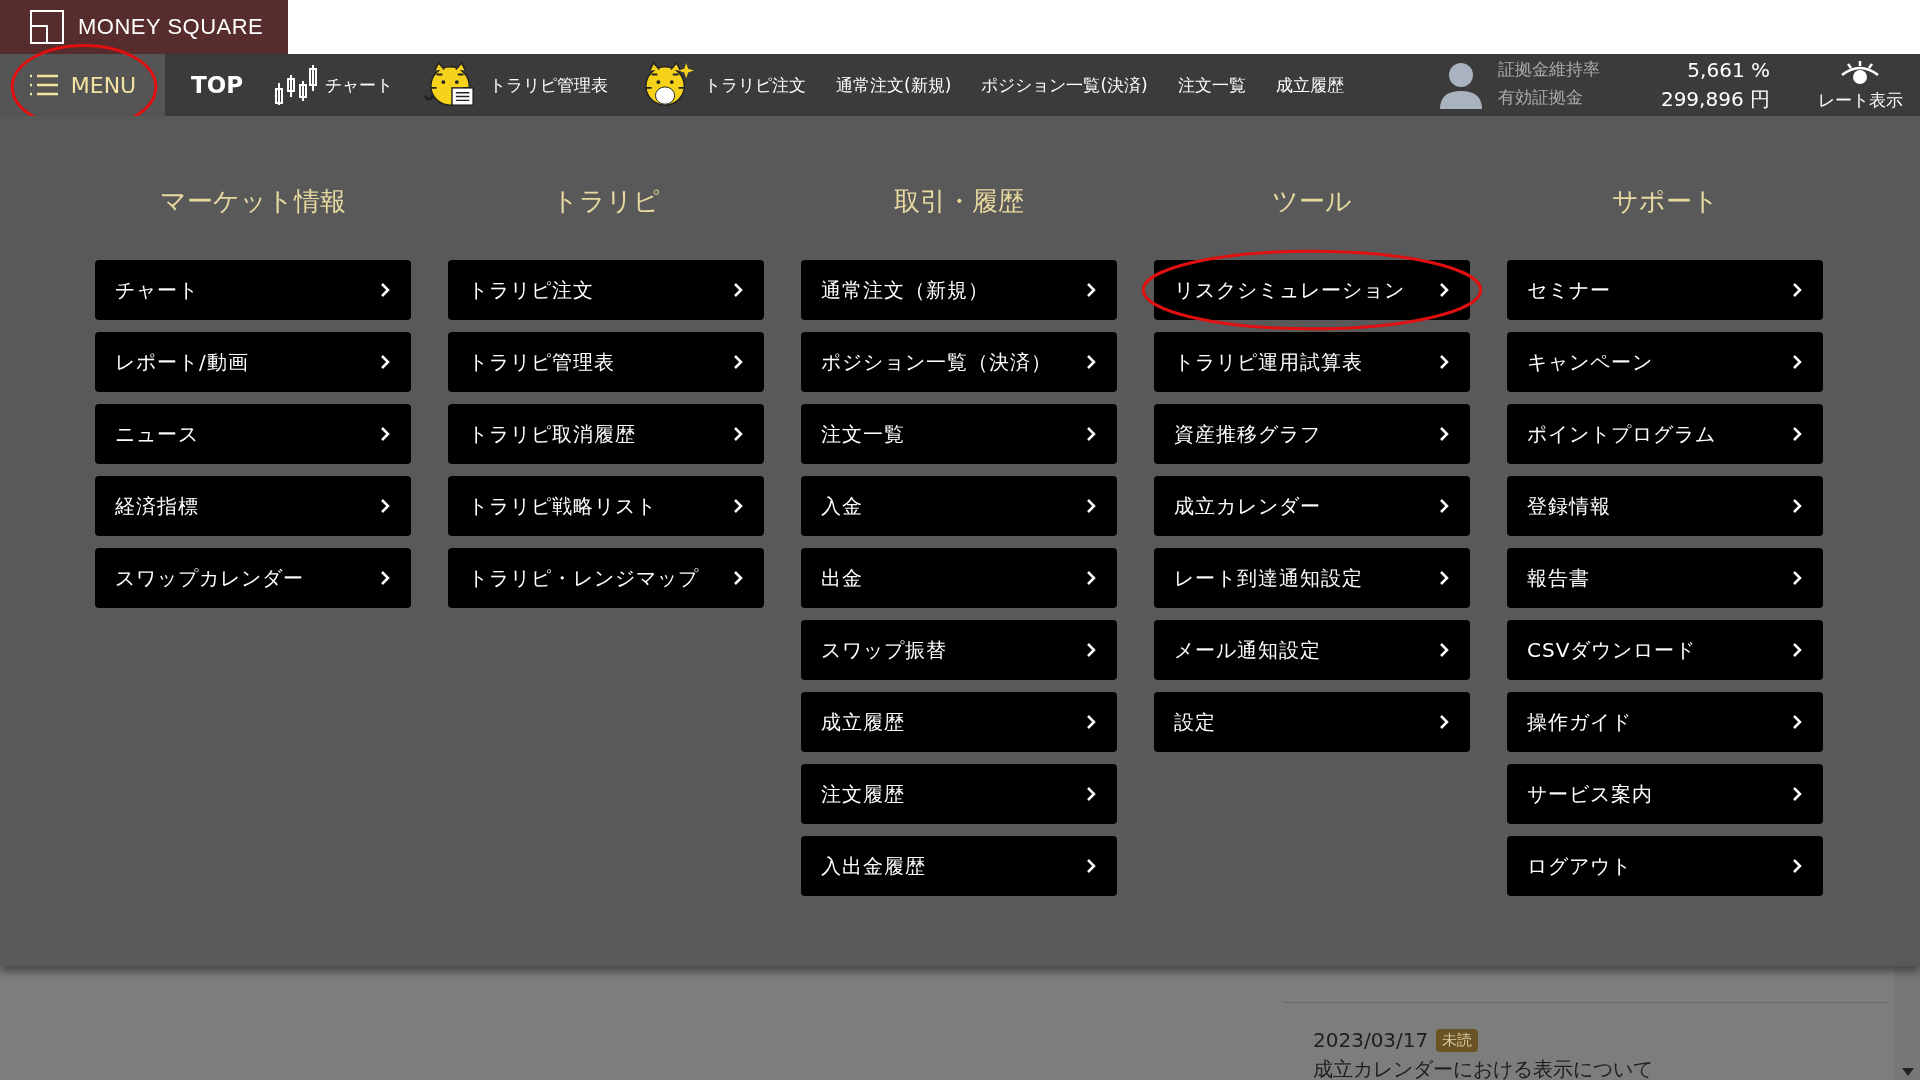  Describe the element at coordinates (959, 506) in the screenshot. I see `menu-item: 入金` at that location.